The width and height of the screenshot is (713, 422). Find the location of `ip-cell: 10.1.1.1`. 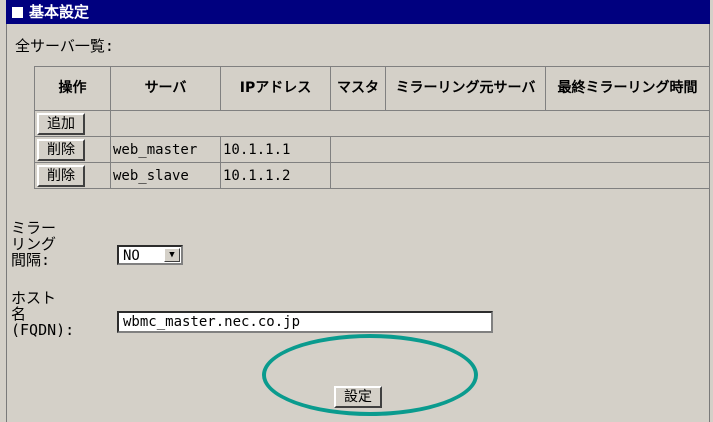

ip-cell: 10.1.1.1 is located at coordinates (275, 149).